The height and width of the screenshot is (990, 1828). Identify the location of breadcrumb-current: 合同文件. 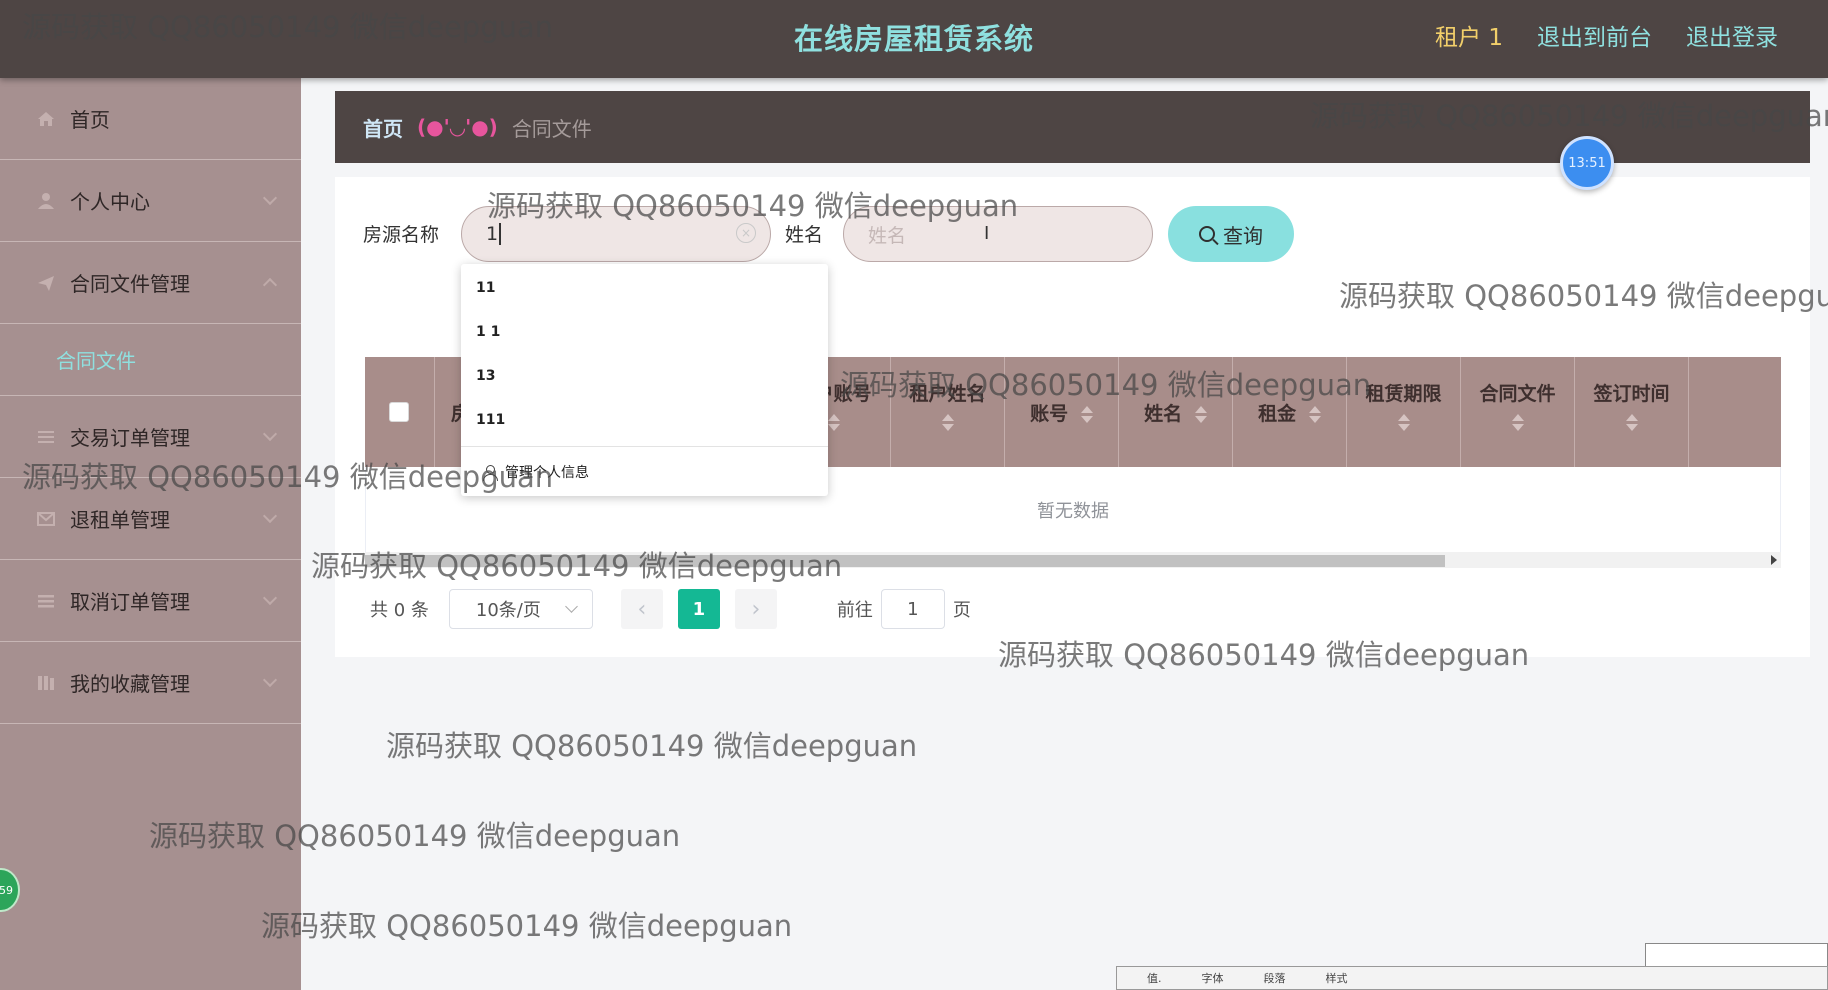
(551, 128).